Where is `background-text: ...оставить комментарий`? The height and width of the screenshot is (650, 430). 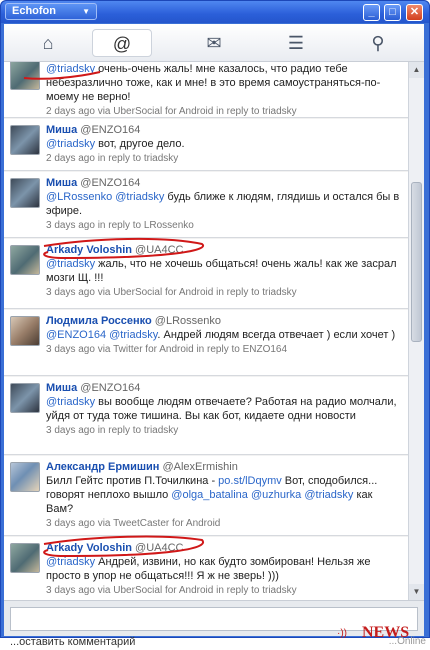 background-text: ...оставить комментарий is located at coordinates (73, 642).